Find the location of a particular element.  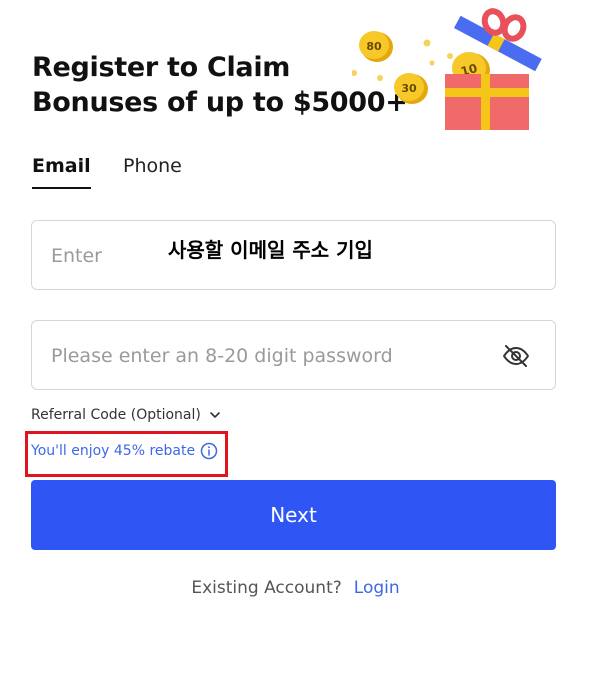

coin-80: 80 is located at coordinates (376, 46).